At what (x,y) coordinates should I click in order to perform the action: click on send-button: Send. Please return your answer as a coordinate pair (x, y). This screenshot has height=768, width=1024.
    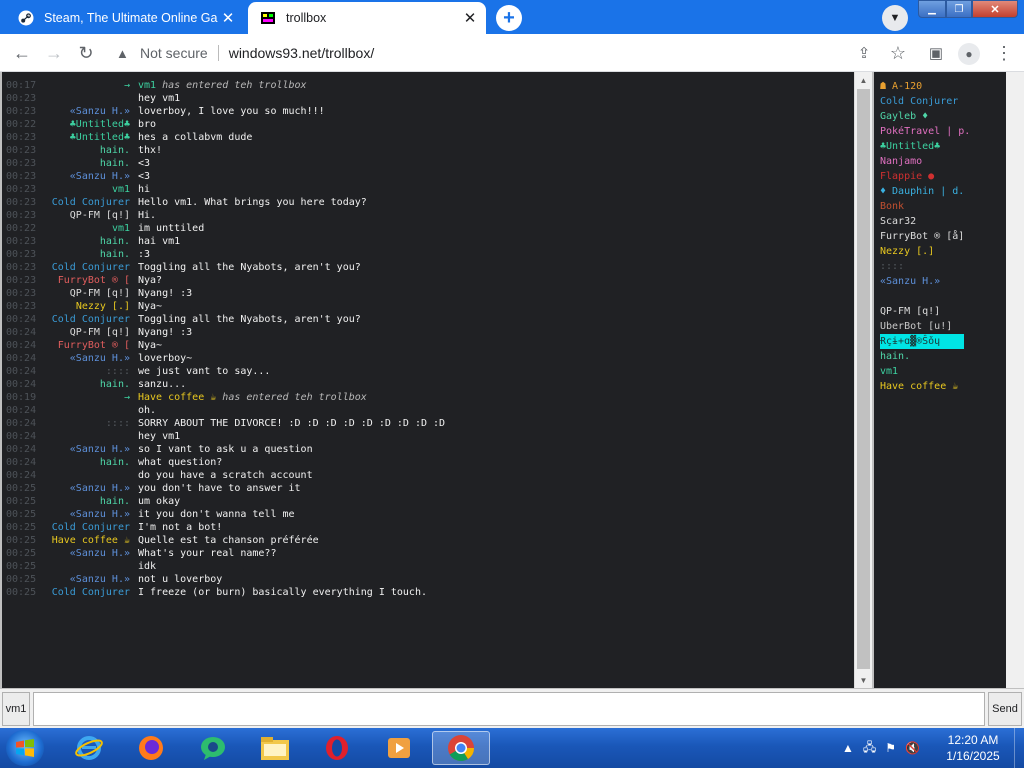
    Looking at the image, I should click on (1005, 709).